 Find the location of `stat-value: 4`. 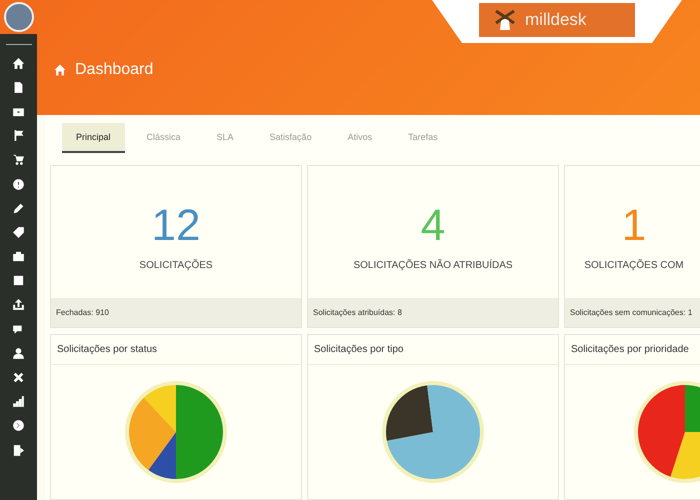

stat-value: 4 is located at coordinates (433, 226).